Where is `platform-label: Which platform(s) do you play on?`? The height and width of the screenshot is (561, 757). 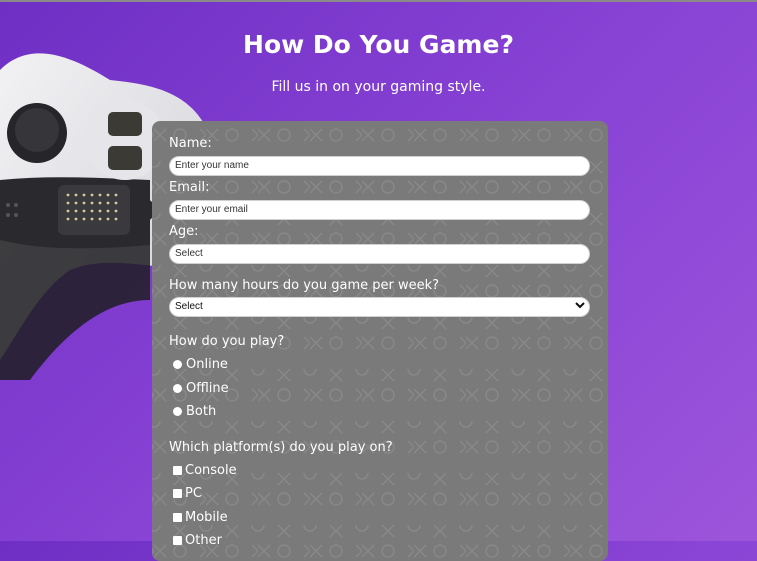 platform-label: Which platform(s) do you play on? is located at coordinates (281, 447).